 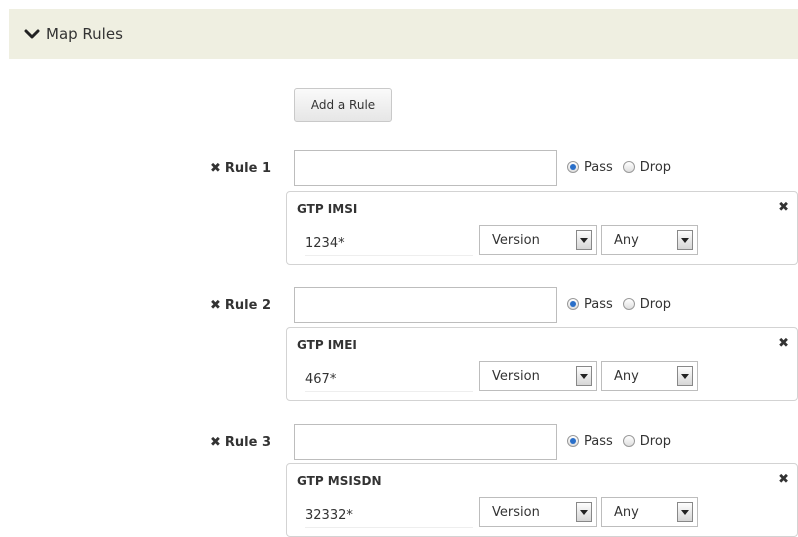 What do you see at coordinates (248, 168) in the screenshot?
I see `rule-label-text: Rule 1` at bounding box center [248, 168].